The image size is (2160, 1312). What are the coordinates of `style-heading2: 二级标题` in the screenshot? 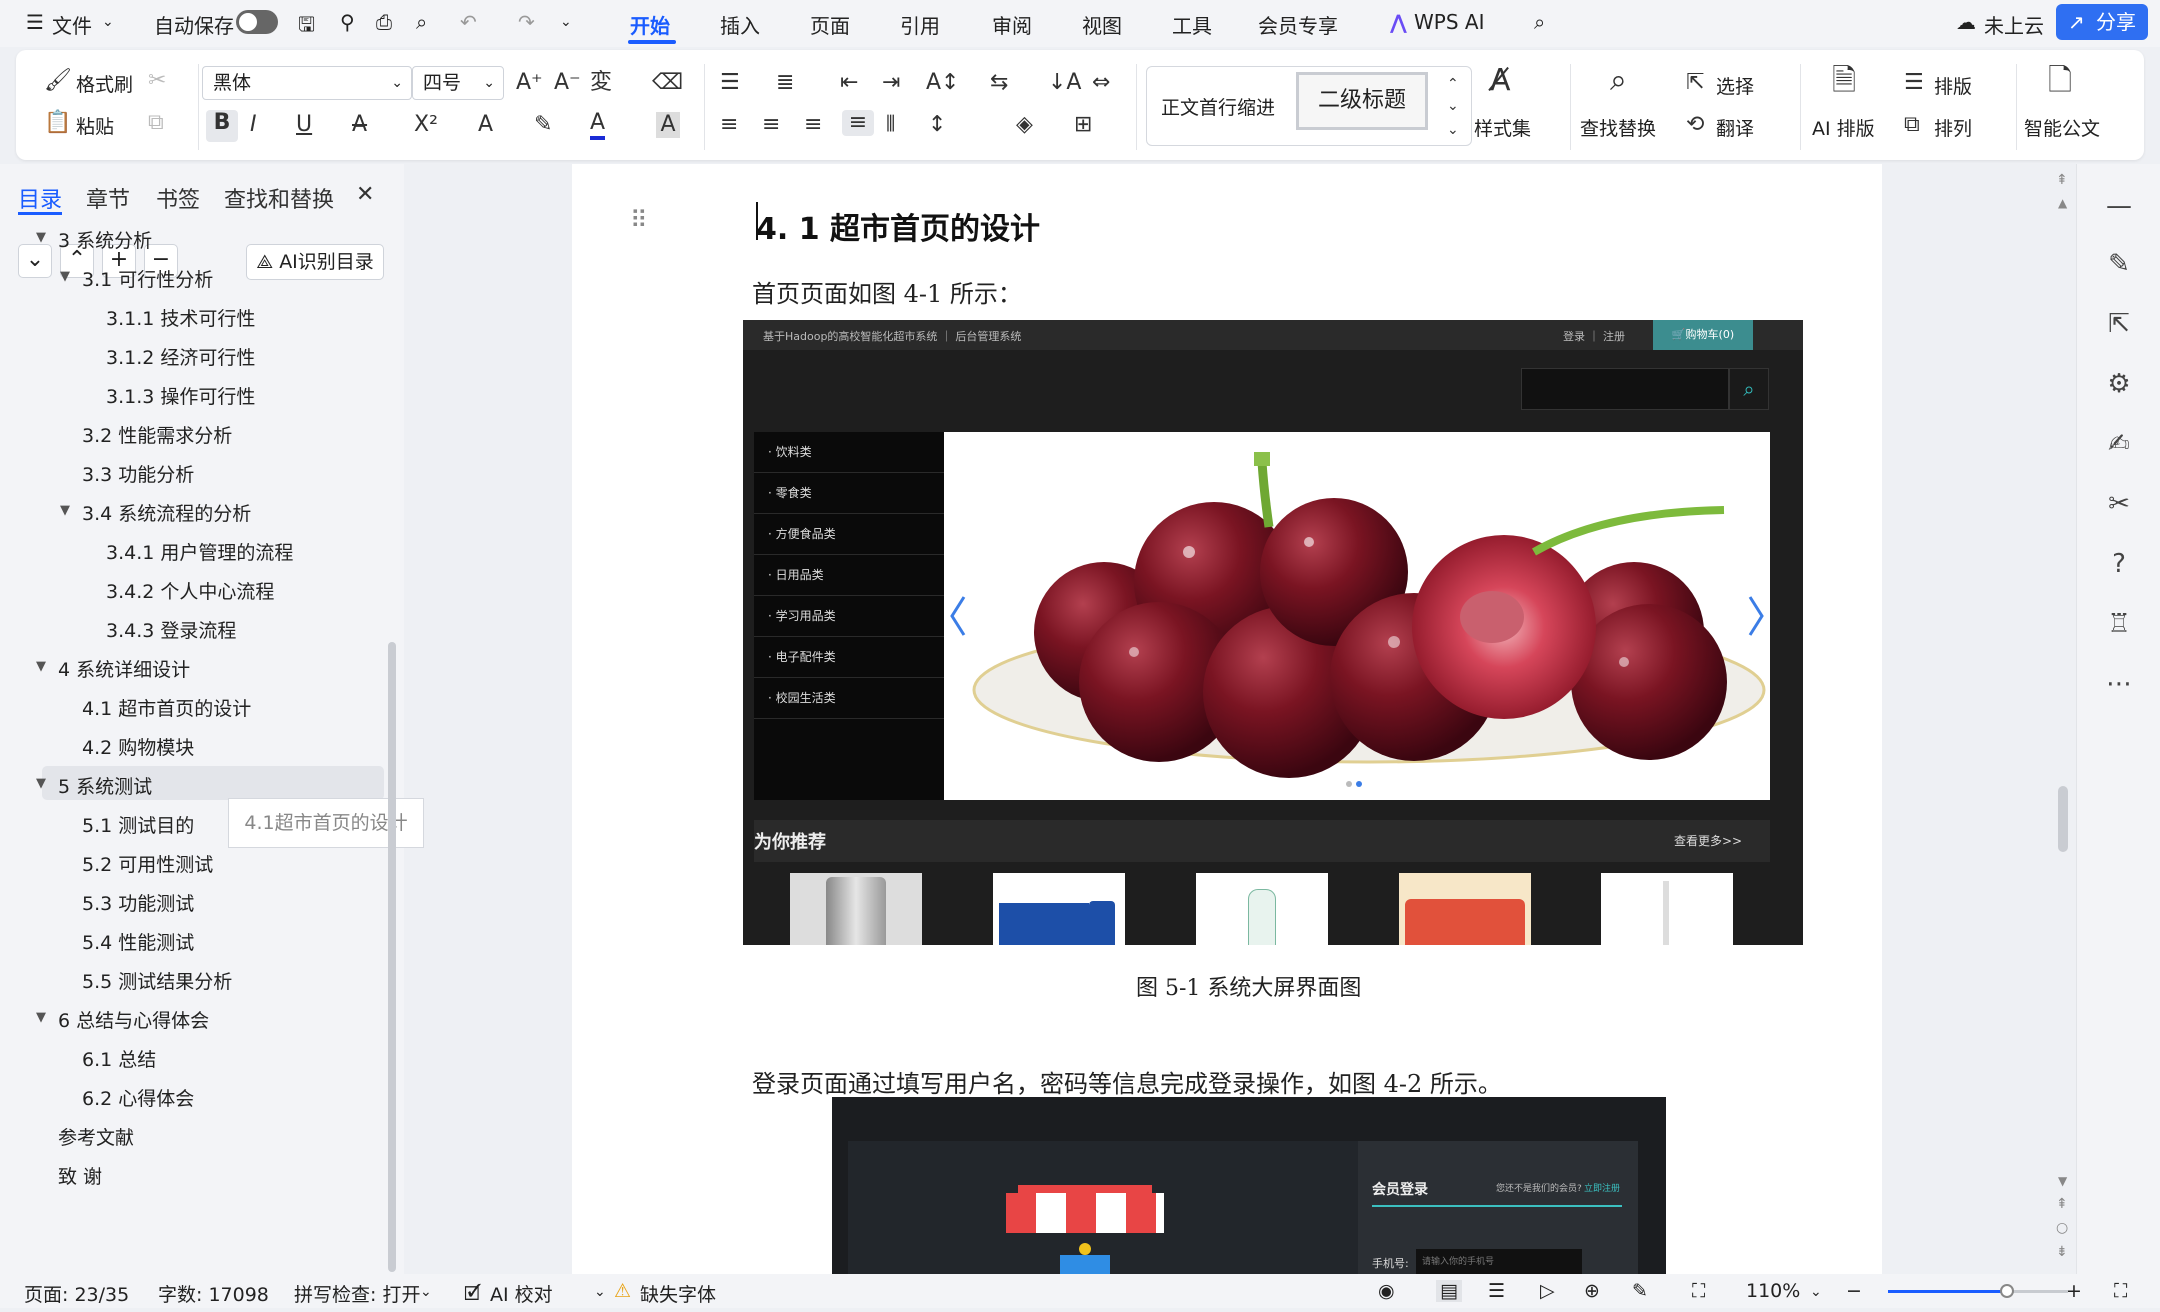 It's located at (1362, 101).